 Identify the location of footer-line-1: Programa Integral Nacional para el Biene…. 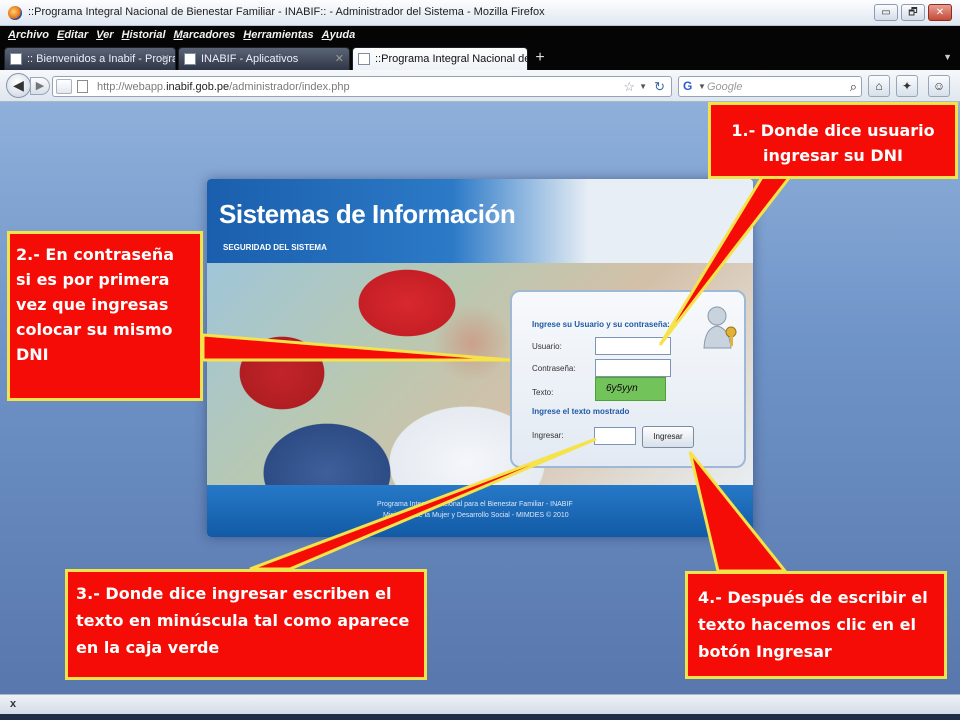
(475, 504).